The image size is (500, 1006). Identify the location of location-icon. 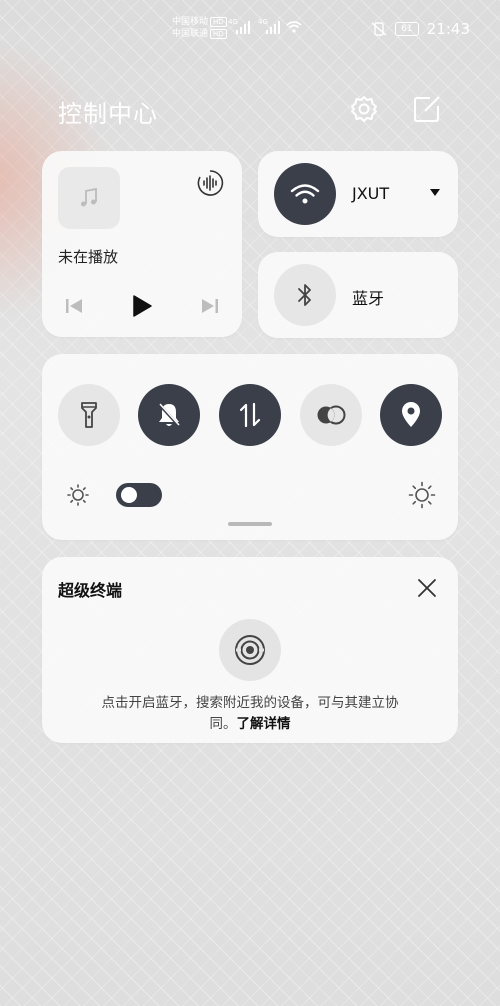
(411, 414).